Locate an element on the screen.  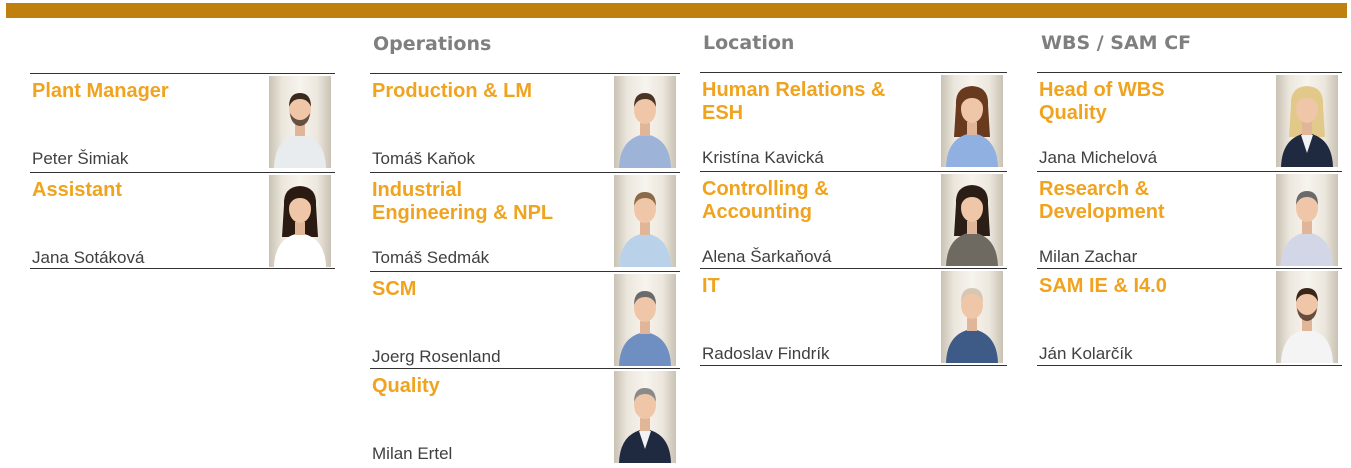
role-title: Industrial Engineering & NPL is located at coordinates (463, 201).